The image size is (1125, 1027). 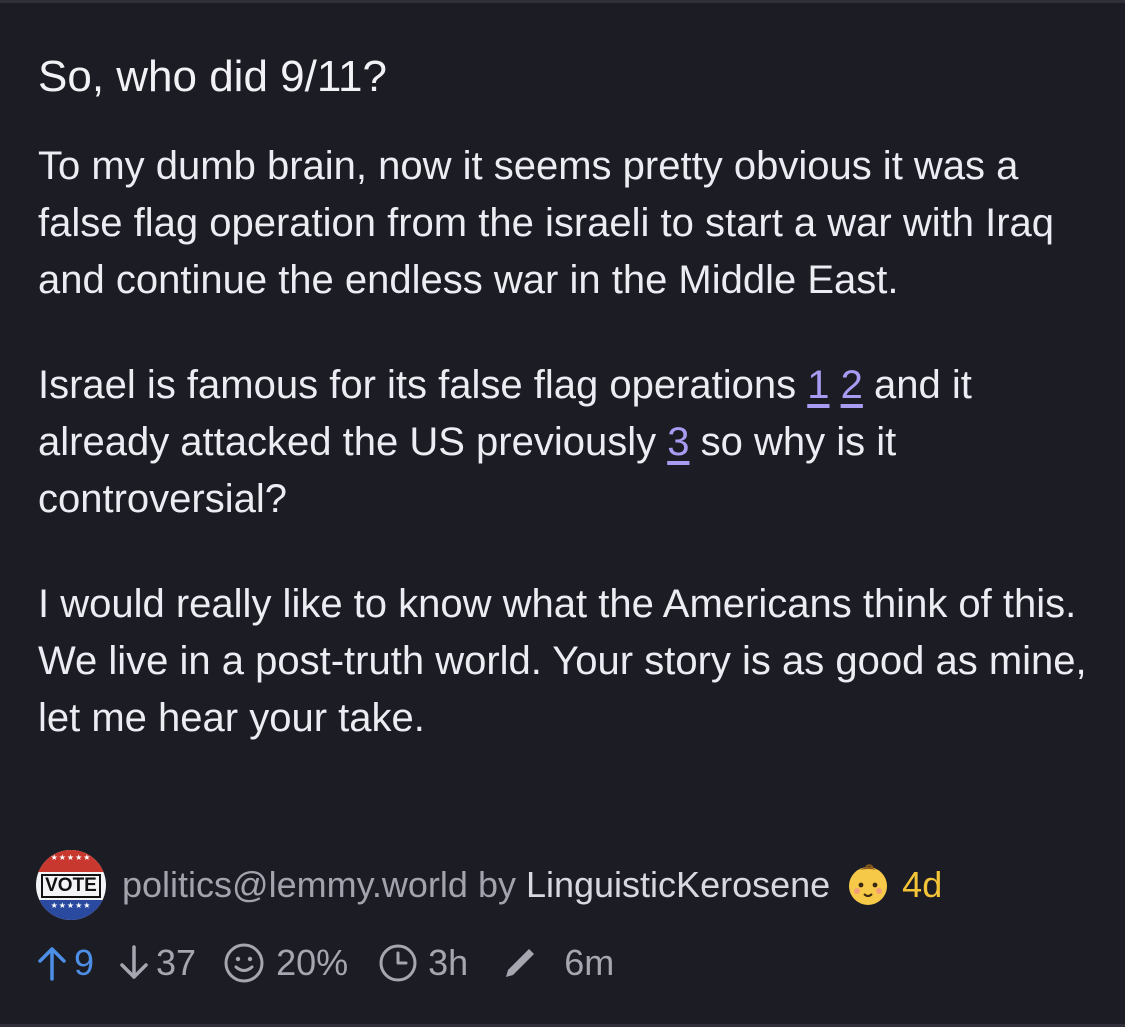 I want to click on upvote-button: 9, so click(x=64, y=963).